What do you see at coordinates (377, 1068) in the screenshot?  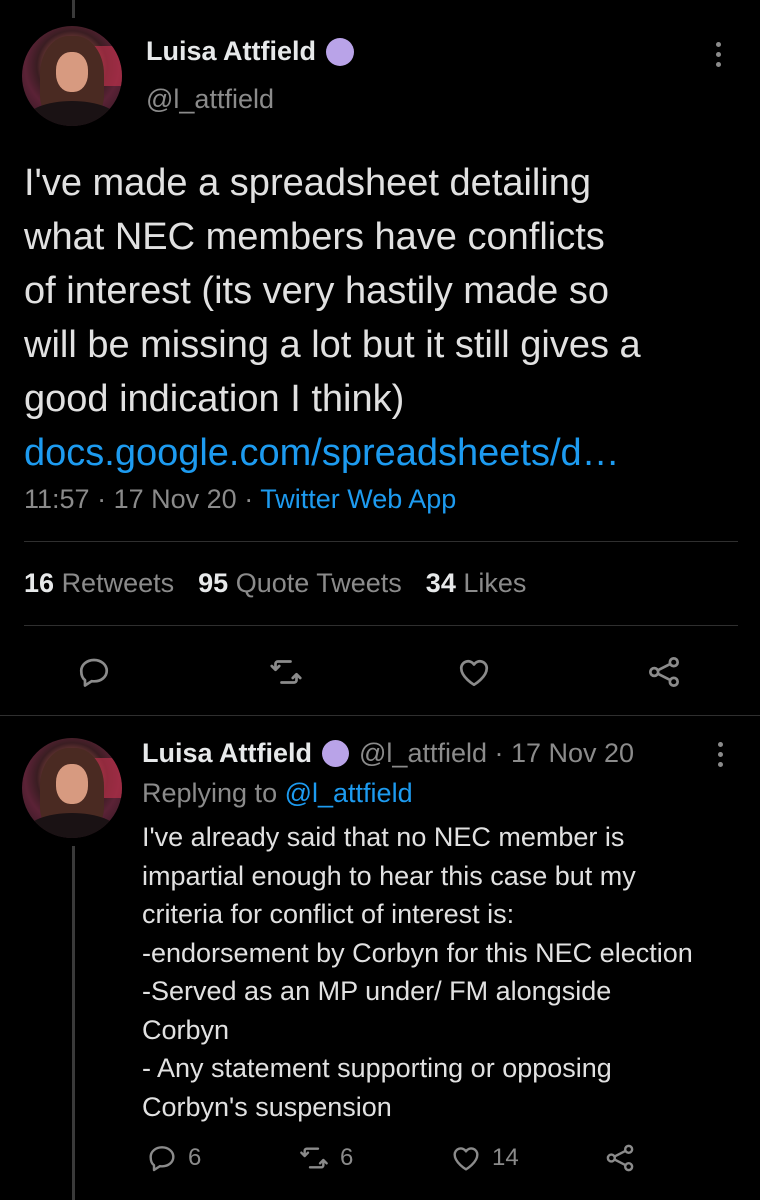 I see `reply-text-line: - Any statement supporting or opposing` at bounding box center [377, 1068].